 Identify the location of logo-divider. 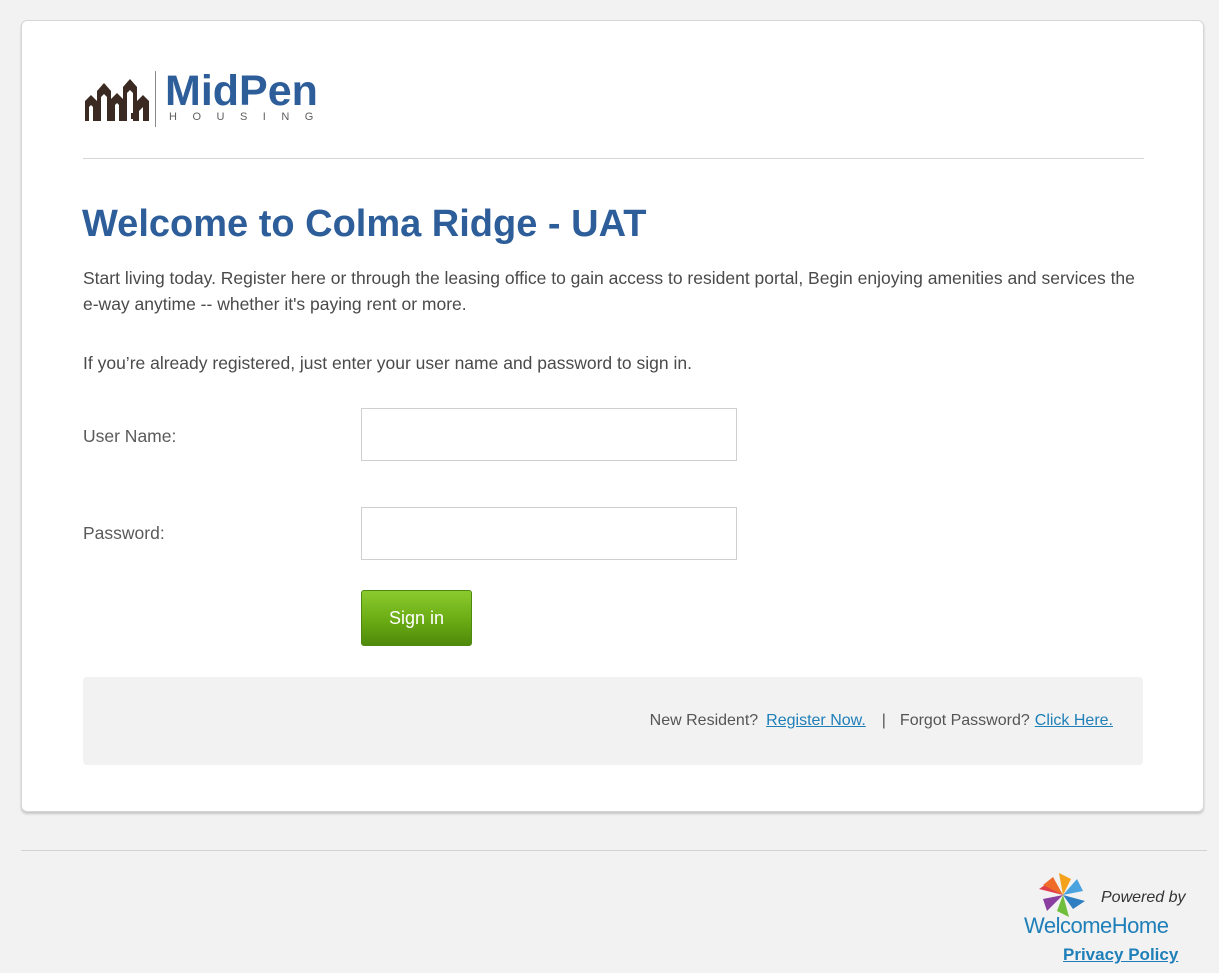
(155, 99).